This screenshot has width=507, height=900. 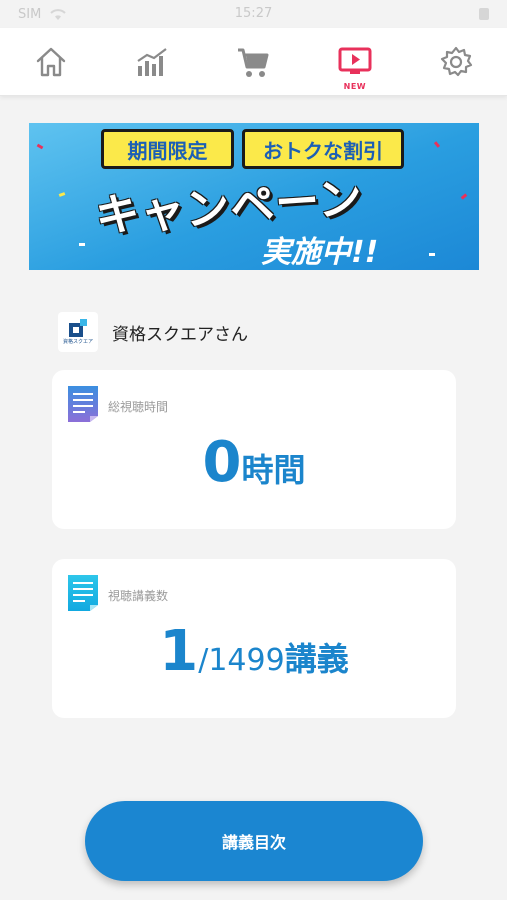 What do you see at coordinates (180, 334) in the screenshot?
I see `user-name: 資格スクエアさん` at bounding box center [180, 334].